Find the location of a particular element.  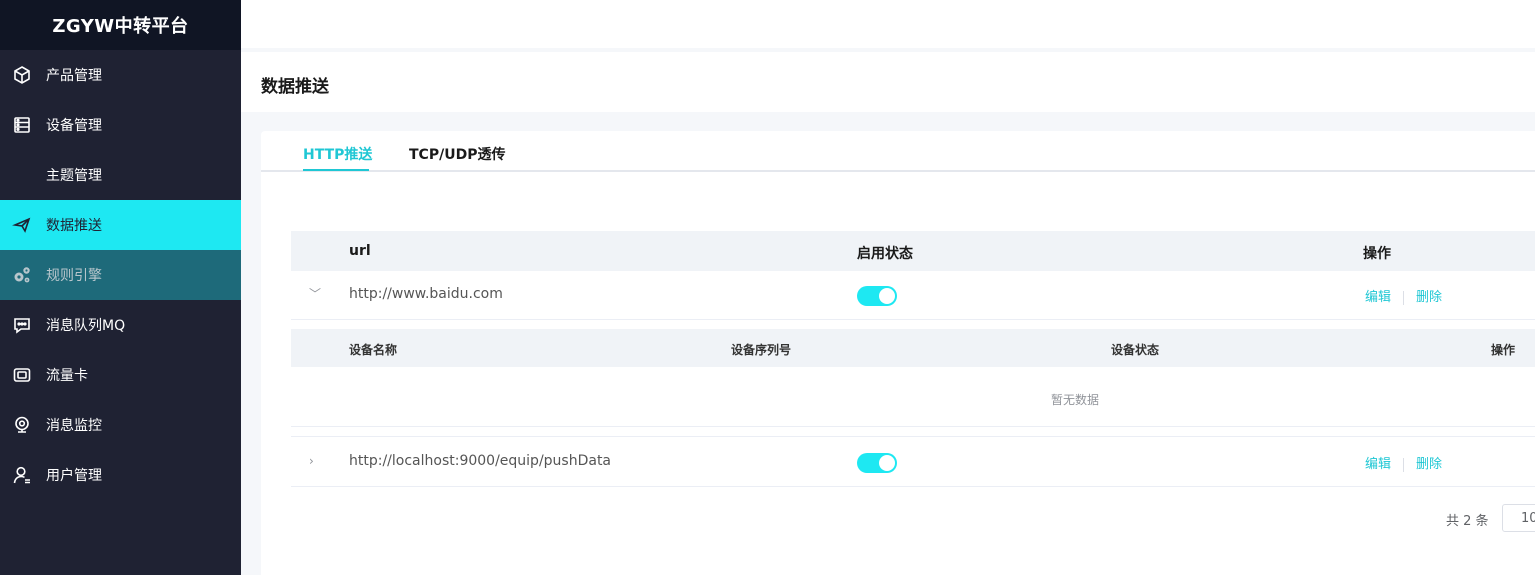

sidebar-item-monitor: 消息监控 is located at coordinates (120, 425).